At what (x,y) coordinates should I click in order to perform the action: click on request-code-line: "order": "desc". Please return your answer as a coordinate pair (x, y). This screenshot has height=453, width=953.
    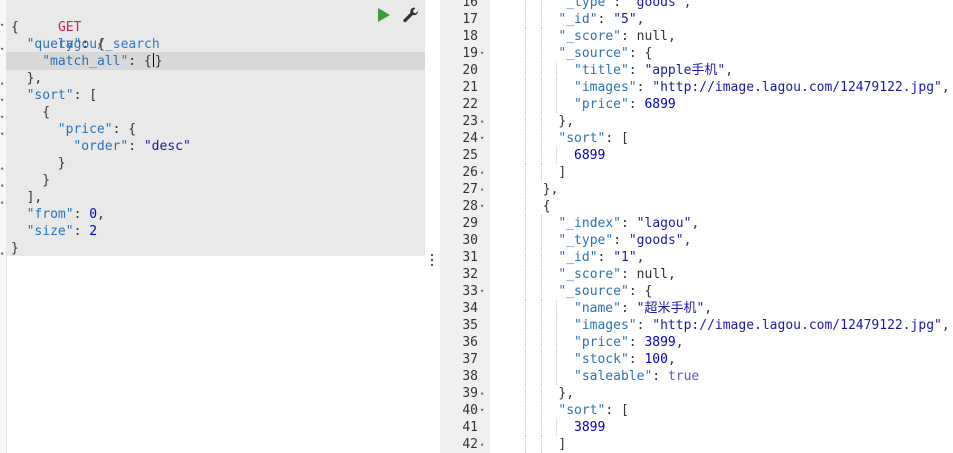
    Looking at the image, I should click on (131, 146).